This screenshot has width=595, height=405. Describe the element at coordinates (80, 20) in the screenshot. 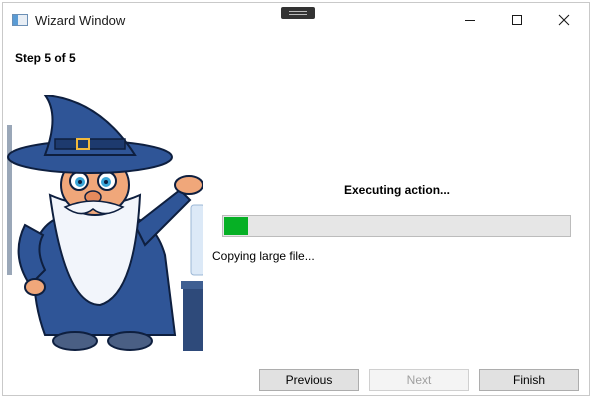

I see `window-title: Wizard Window` at that location.